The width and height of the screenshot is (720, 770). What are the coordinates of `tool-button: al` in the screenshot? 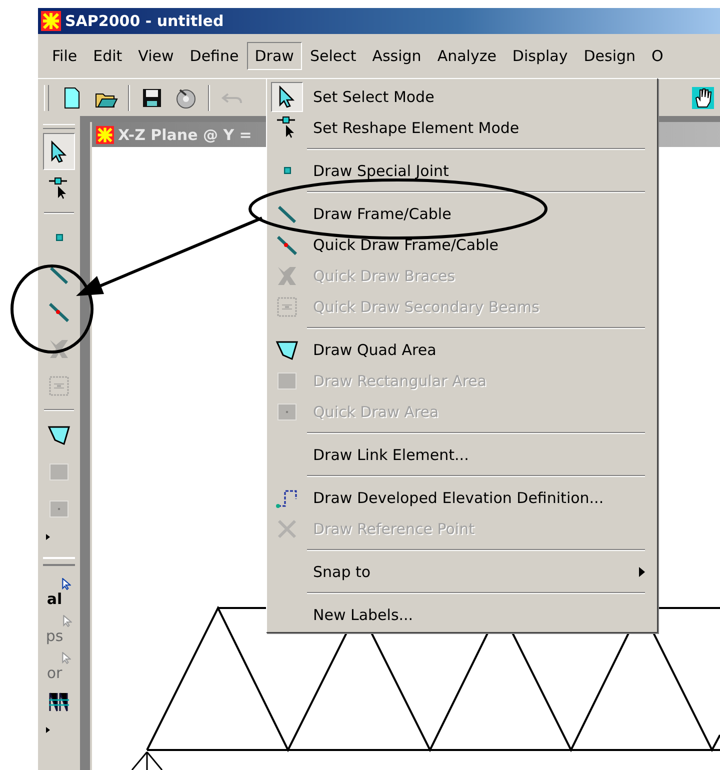 It's located at (59, 590).